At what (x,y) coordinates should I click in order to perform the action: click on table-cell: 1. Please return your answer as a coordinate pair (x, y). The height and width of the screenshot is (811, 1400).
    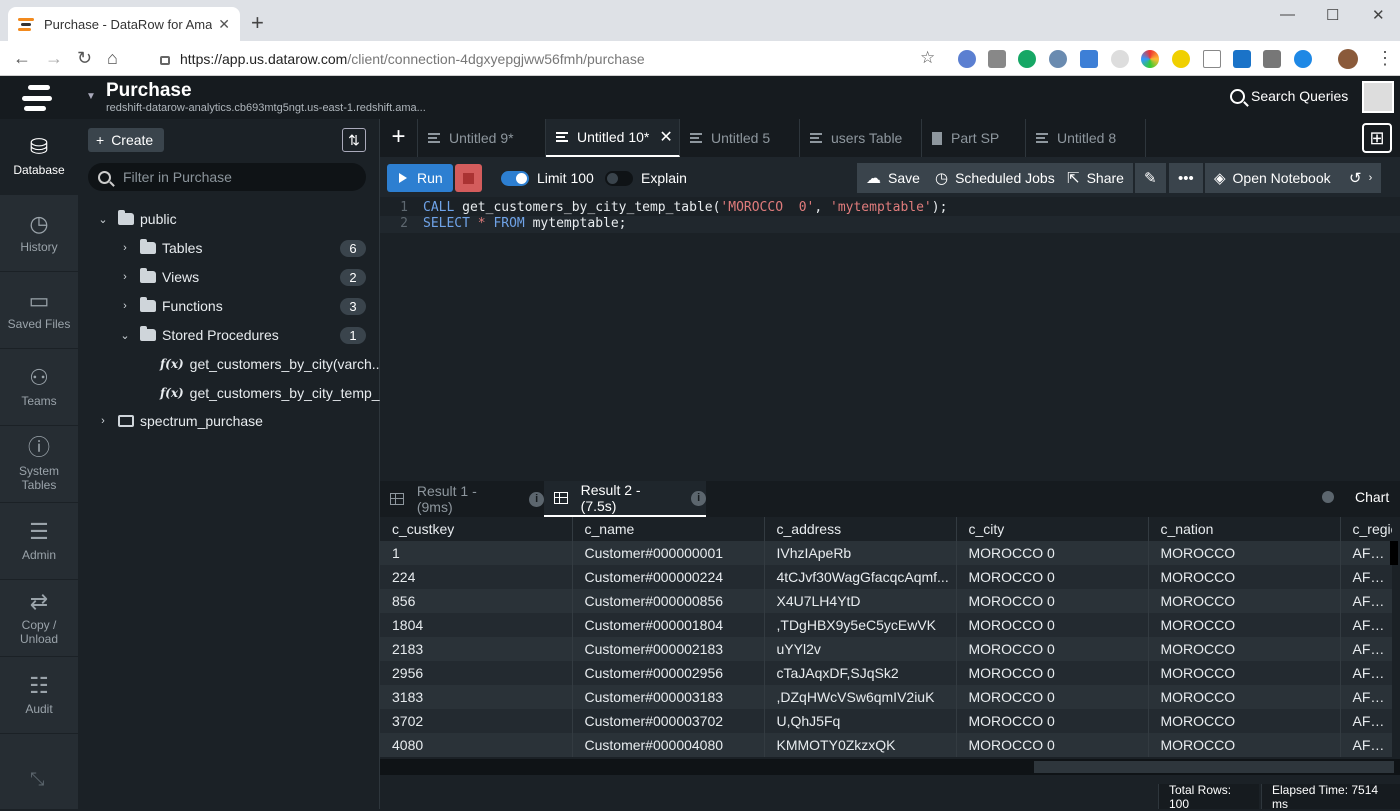
    Looking at the image, I should click on (476, 553).